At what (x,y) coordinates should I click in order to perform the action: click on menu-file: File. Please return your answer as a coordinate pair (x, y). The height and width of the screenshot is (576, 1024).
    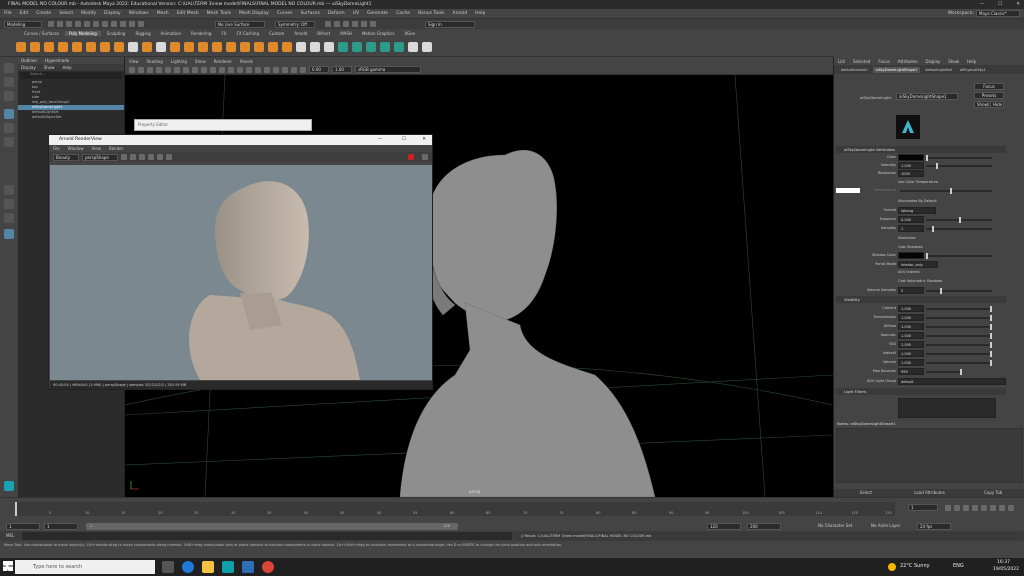
    Looking at the image, I should click on (8, 13).